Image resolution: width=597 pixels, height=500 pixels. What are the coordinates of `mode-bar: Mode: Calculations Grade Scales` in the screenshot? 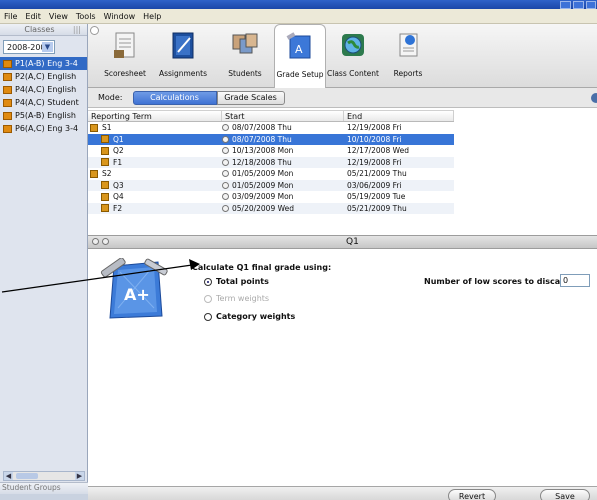 It's located at (342, 98).